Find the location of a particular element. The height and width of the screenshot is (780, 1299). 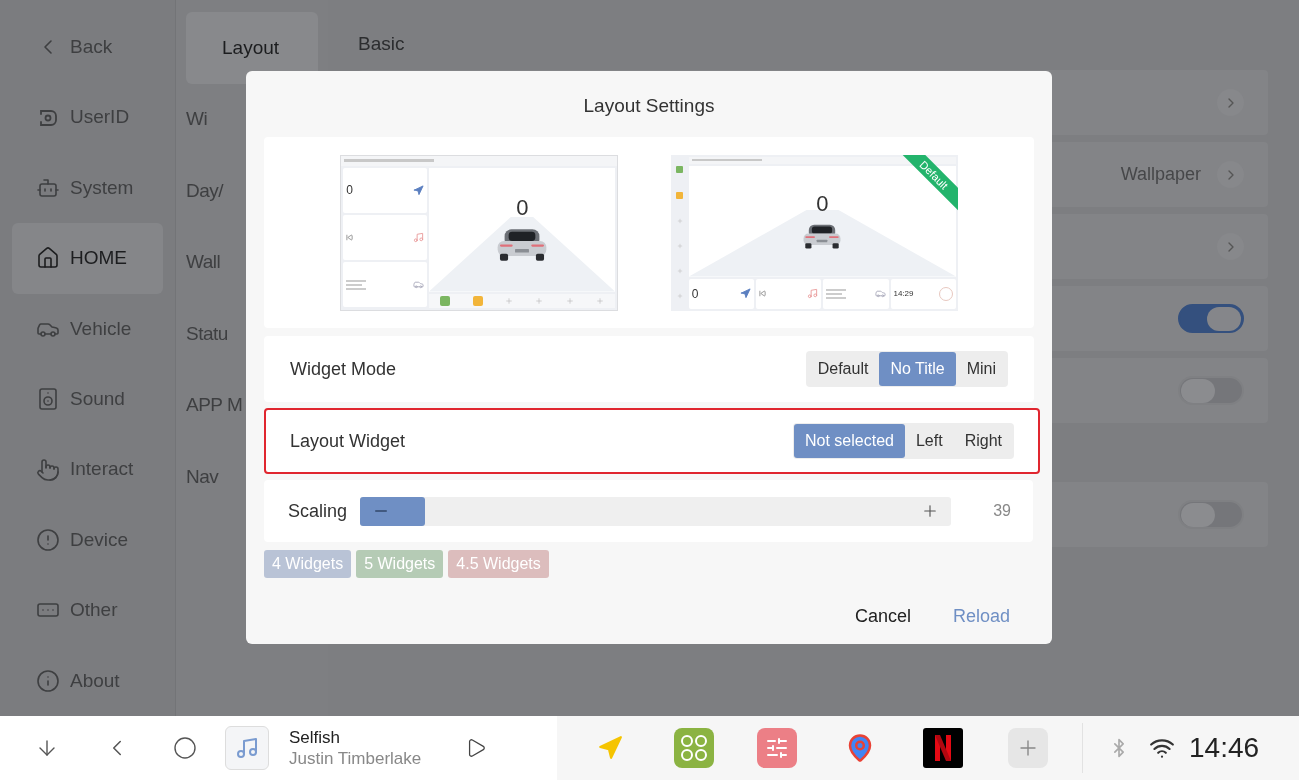

track-title: Selfish is located at coordinates (315, 737).